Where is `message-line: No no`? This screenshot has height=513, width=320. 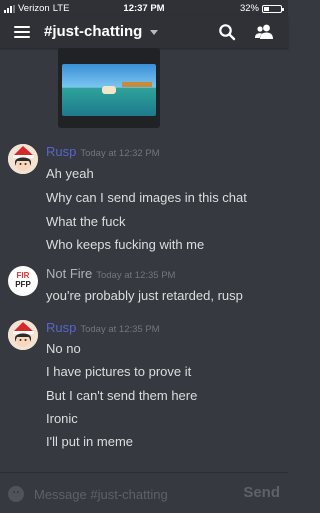 message-line: No no is located at coordinates (63, 348).